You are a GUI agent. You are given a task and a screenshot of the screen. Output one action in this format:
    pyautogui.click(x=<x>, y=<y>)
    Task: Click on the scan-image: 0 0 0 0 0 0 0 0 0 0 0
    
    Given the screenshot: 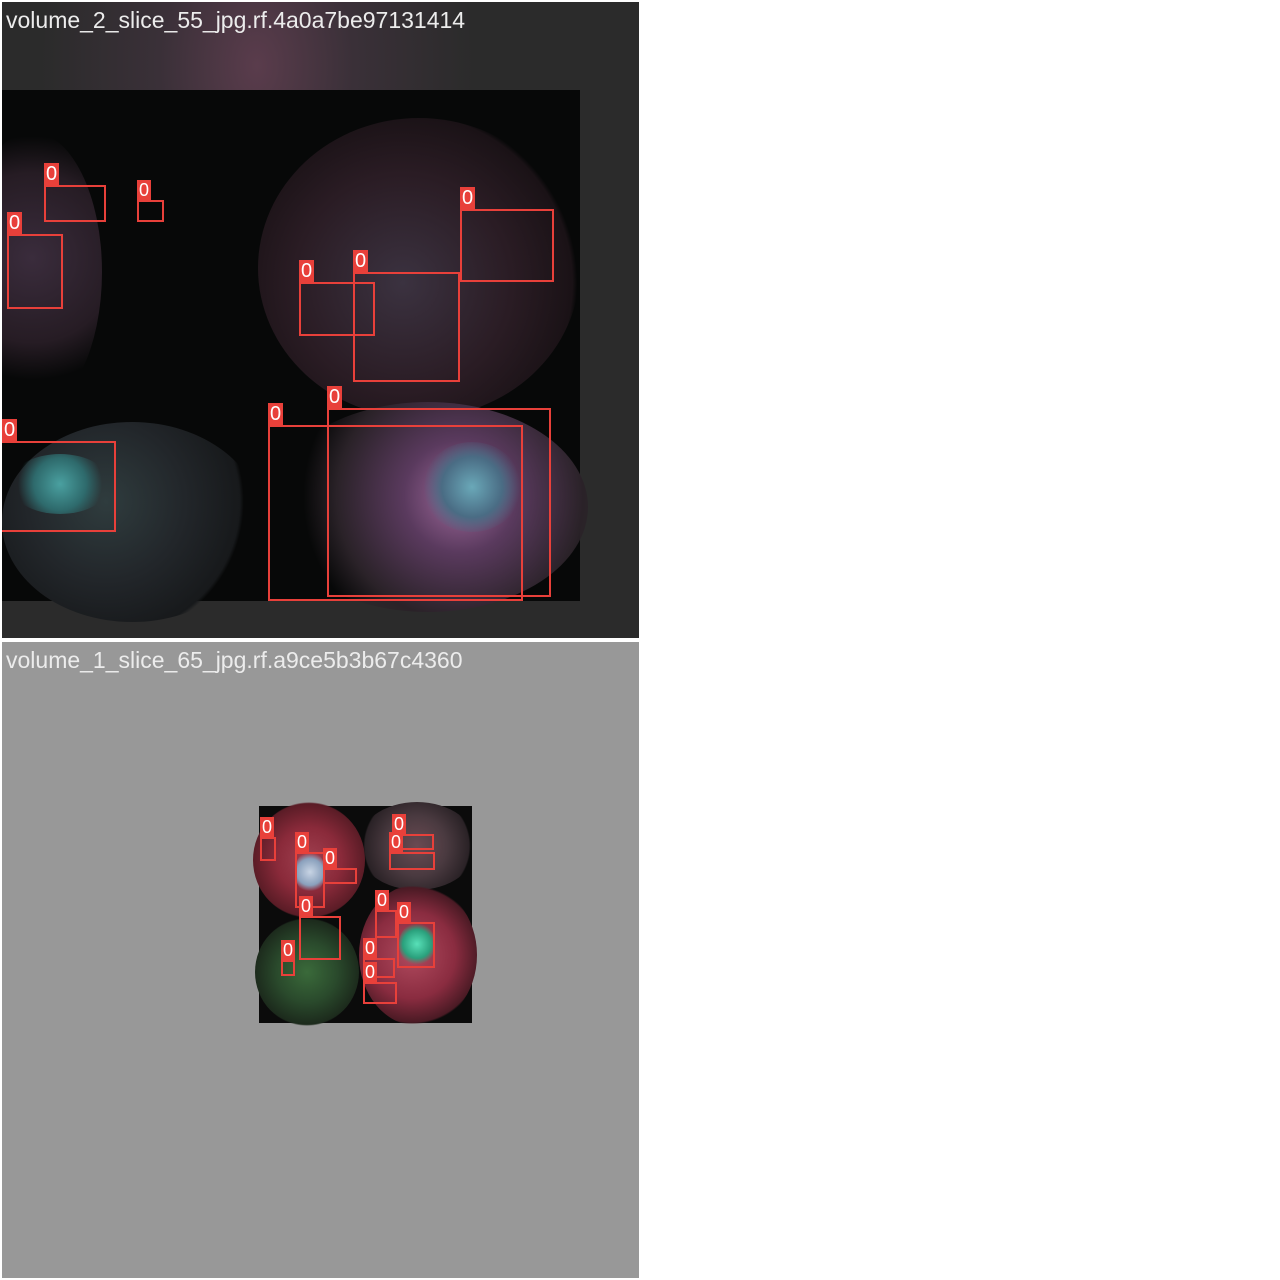 What is the action you would take?
    pyautogui.click(x=365, y=914)
    